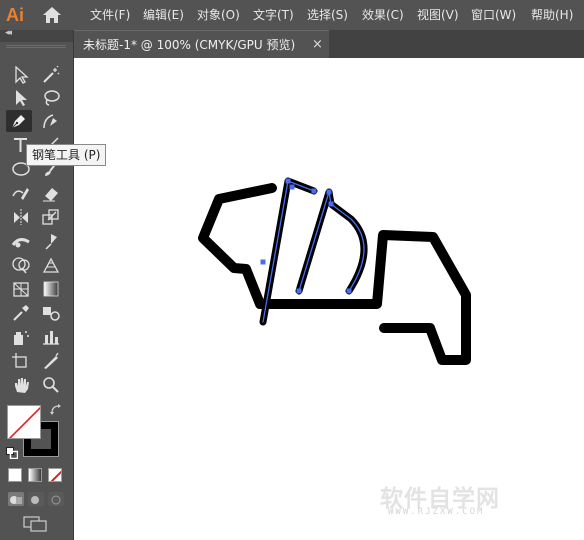 The image size is (584, 540). What do you see at coordinates (36, 46) in the screenshot?
I see `panel-grip` at bounding box center [36, 46].